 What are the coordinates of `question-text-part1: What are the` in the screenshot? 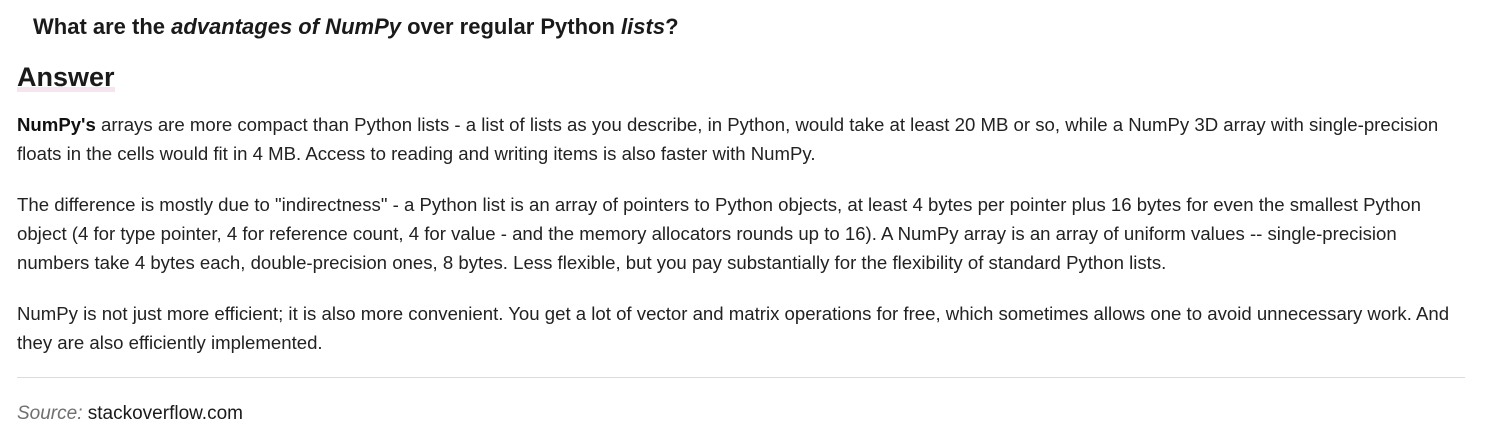 It's located at (102, 26).